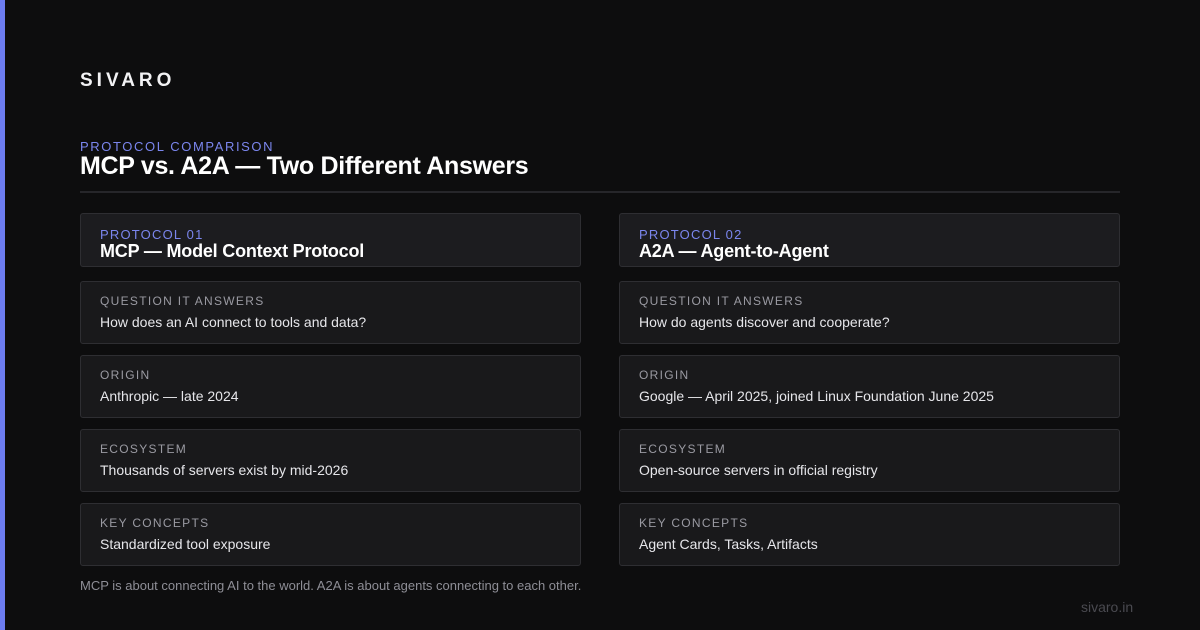  What do you see at coordinates (304, 166) in the screenshot?
I see `page-title: MCP vs. A2A — Two Different Answers` at bounding box center [304, 166].